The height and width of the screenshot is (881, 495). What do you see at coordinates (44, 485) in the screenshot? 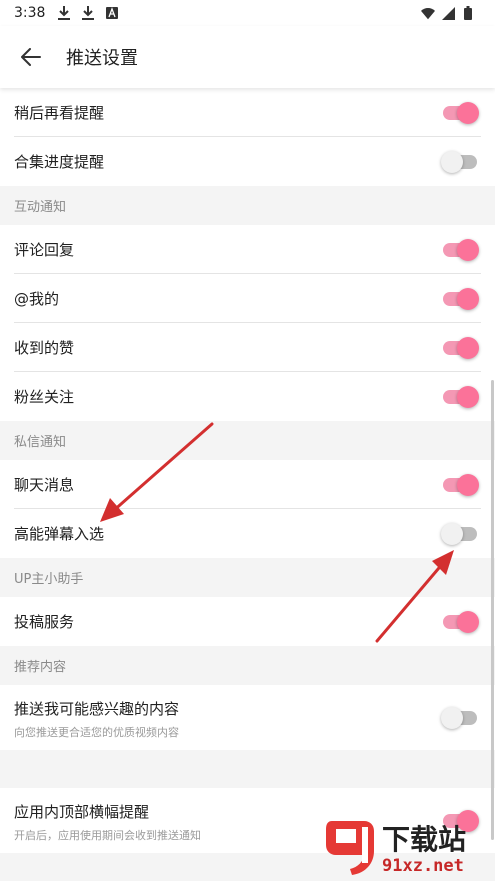
I see `setting-label: 聊天消息` at bounding box center [44, 485].